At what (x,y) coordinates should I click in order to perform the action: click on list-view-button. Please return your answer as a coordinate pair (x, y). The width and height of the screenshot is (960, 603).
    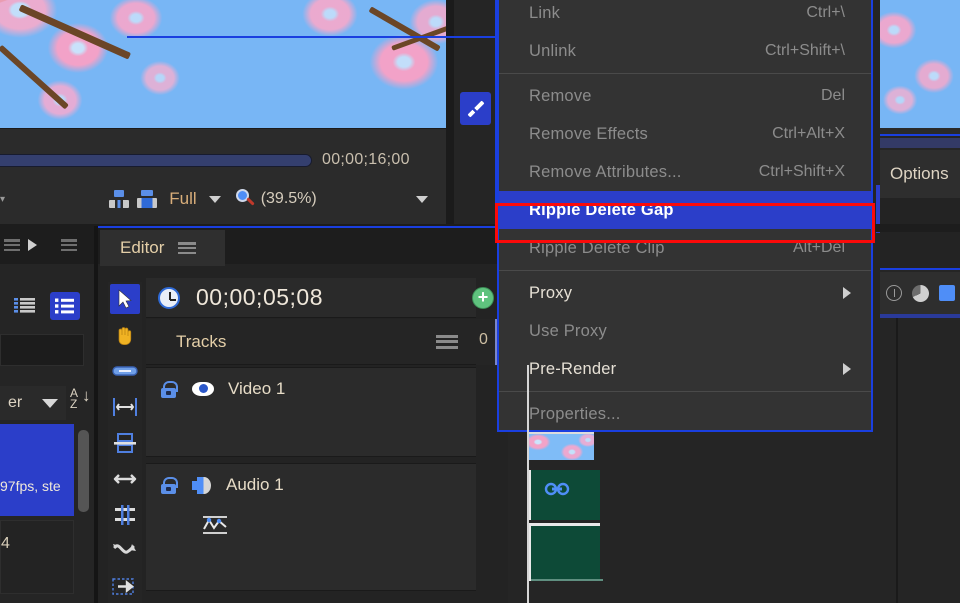
    Looking at the image, I should click on (25, 306).